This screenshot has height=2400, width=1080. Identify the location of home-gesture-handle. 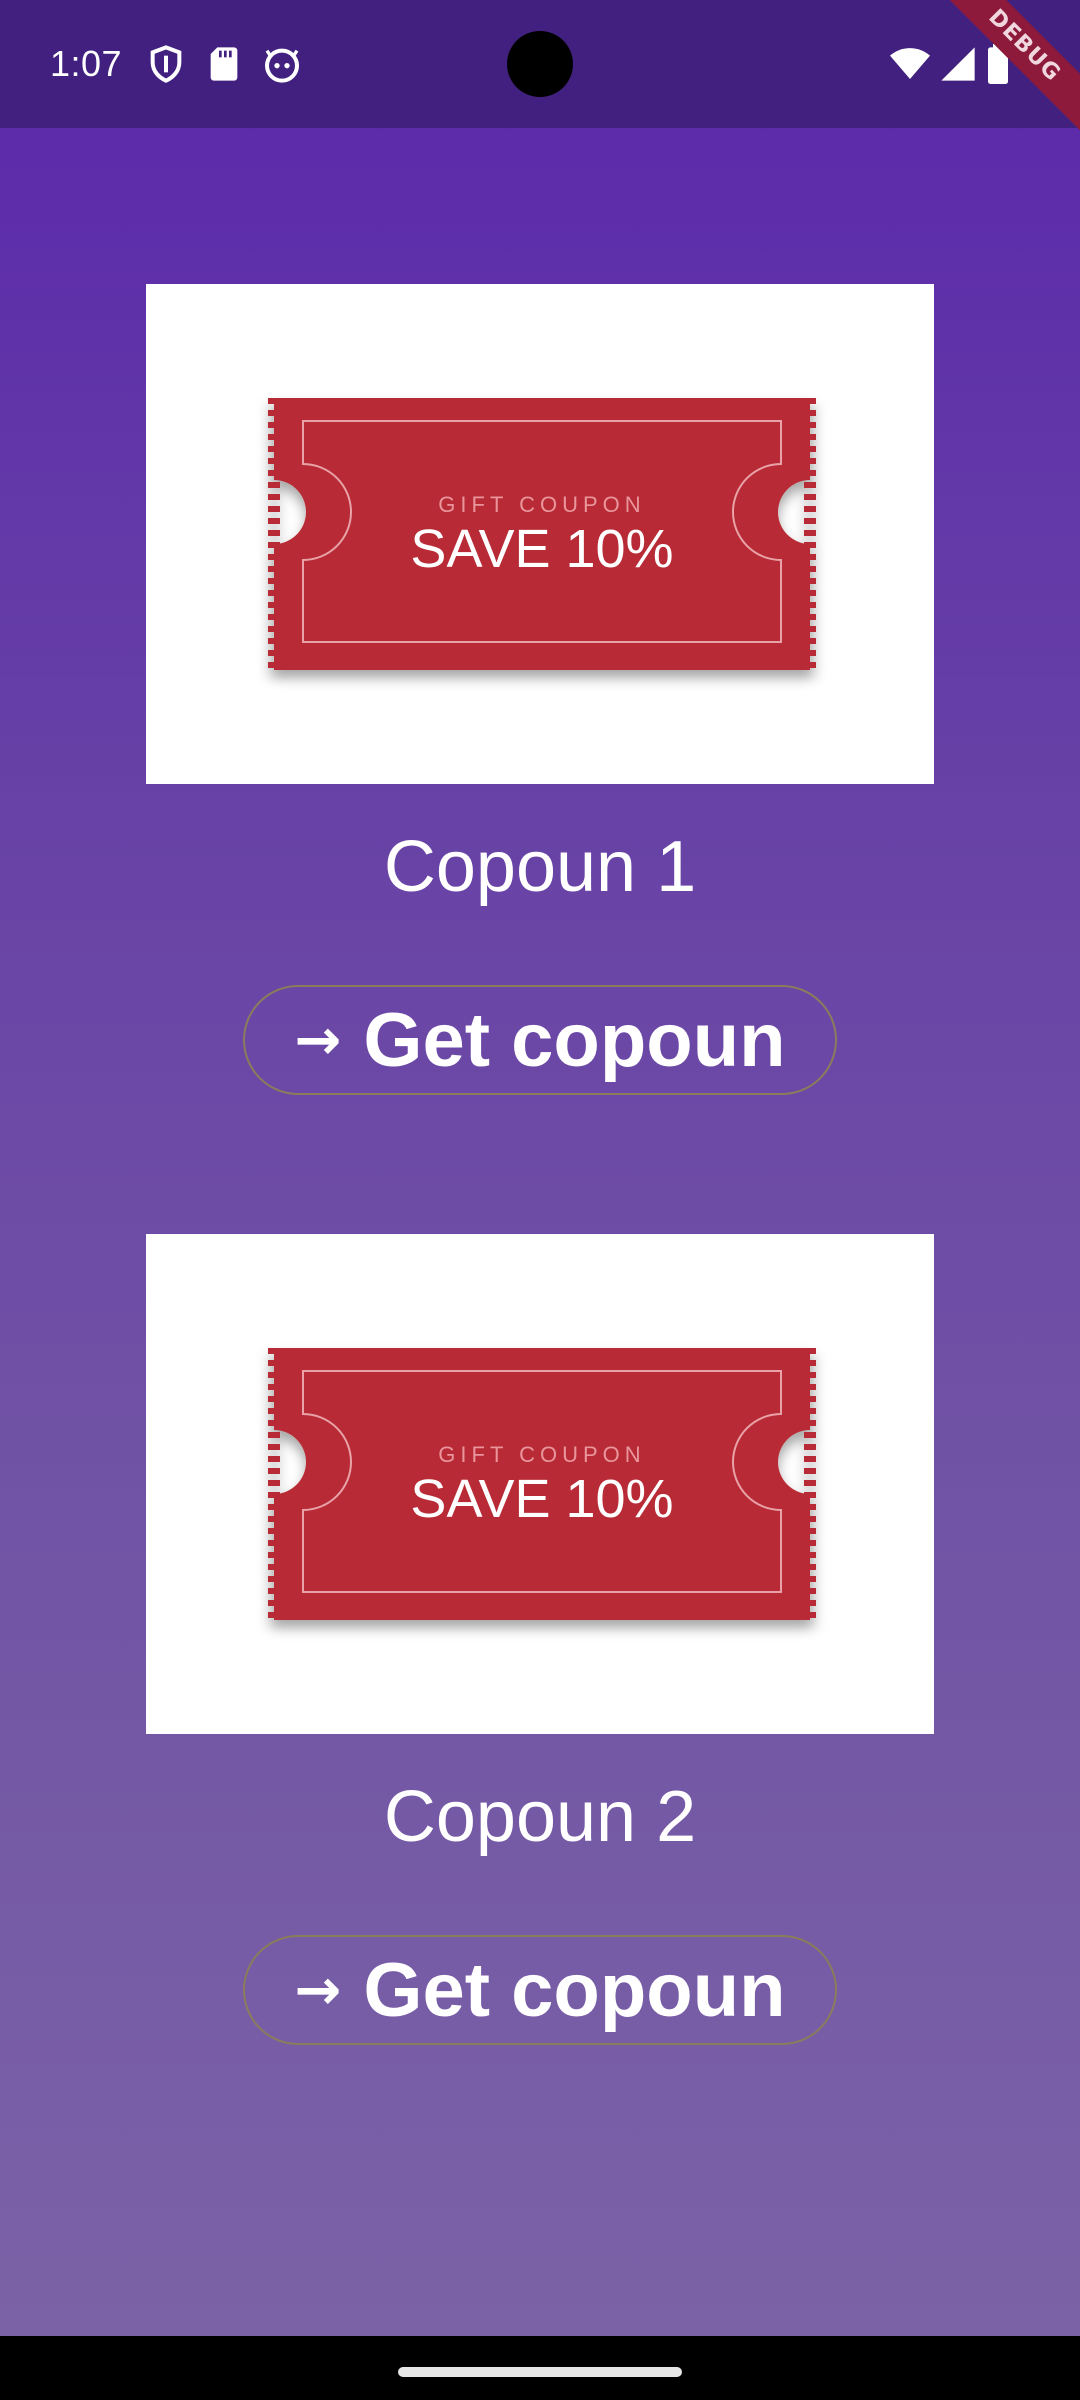
(540, 2372).